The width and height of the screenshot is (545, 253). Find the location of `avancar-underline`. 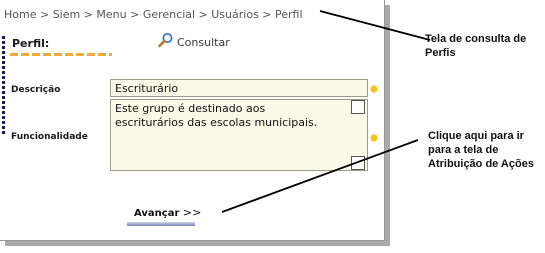

avancar-underline is located at coordinates (161, 224).